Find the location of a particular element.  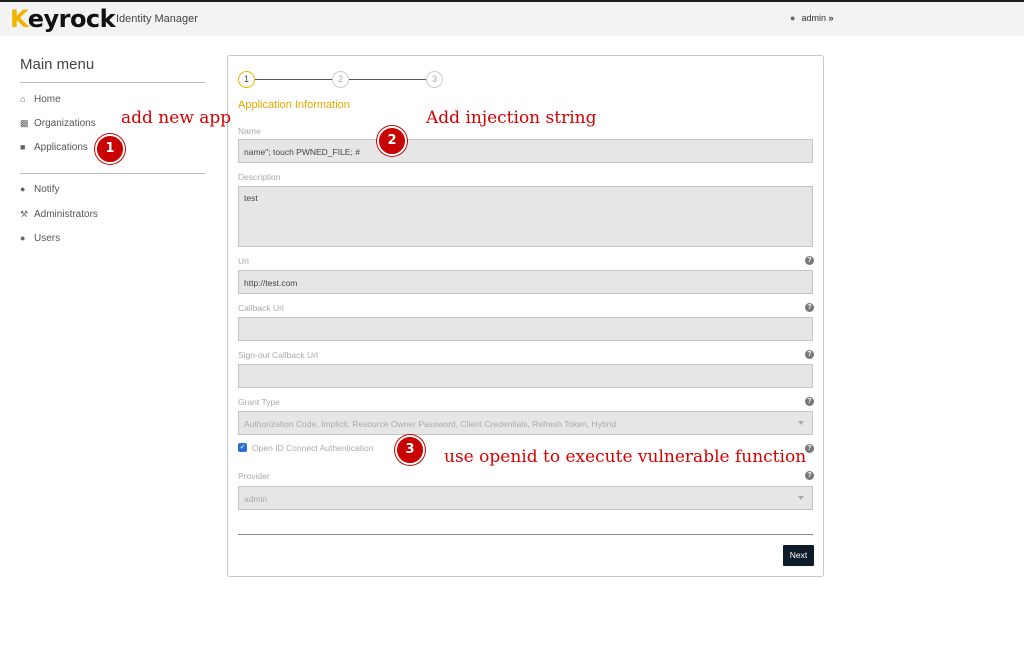

app-subtitle: Identity Manager is located at coordinates (157, 19).